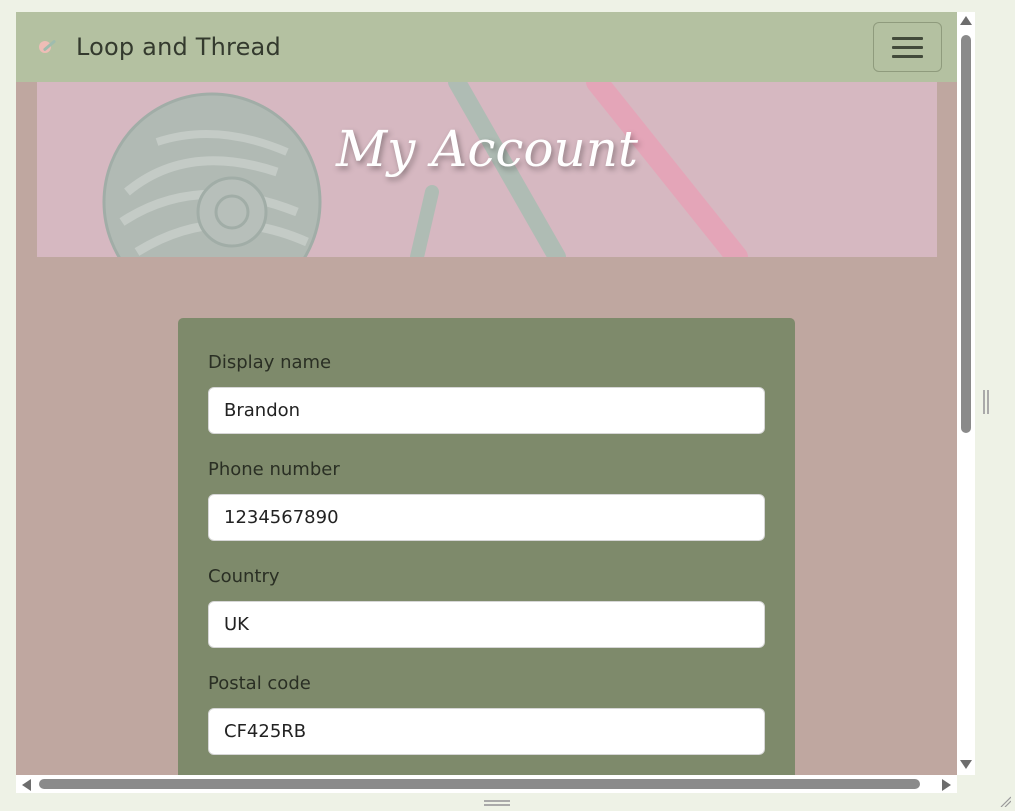 Image resolution: width=1015 pixels, height=811 pixels. Describe the element at coordinates (907, 47) in the screenshot. I see `navbar-toggle-button` at that location.